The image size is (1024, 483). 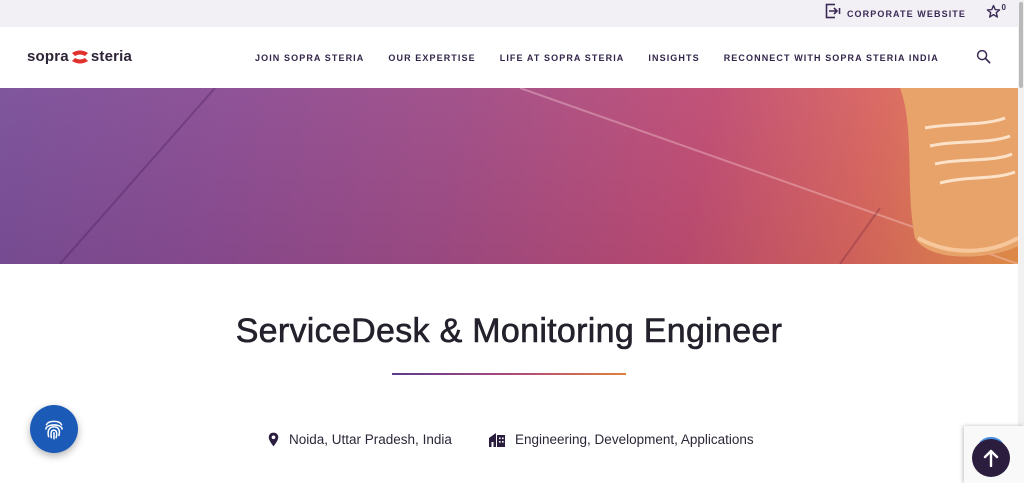 I want to click on star-icon, so click(x=993, y=14).